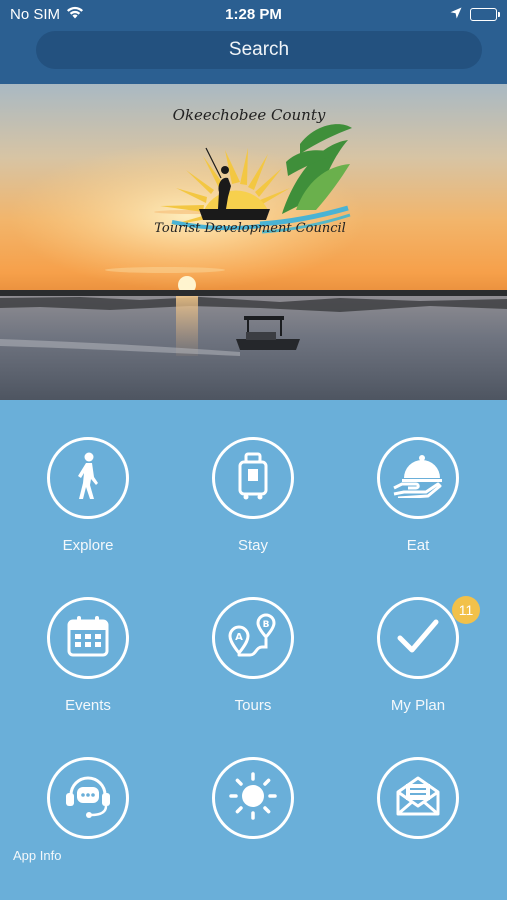 This screenshot has height=900, width=507. I want to click on status-bar: No SIM 1:28 PM, so click(253, 14).